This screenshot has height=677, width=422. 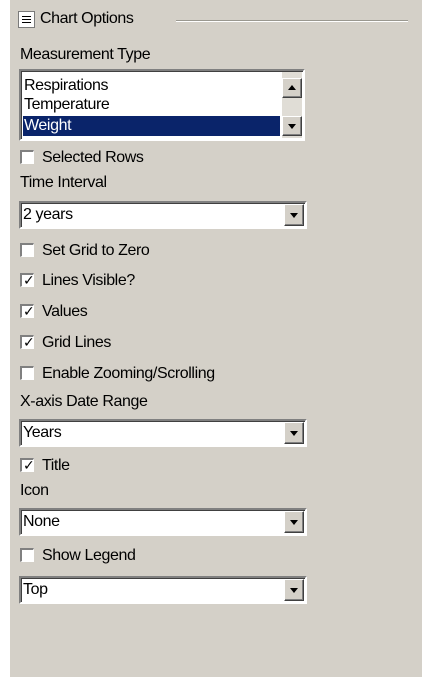 I want to click on lines-visible-checkbox: ✓, so click(x=27, y=280).